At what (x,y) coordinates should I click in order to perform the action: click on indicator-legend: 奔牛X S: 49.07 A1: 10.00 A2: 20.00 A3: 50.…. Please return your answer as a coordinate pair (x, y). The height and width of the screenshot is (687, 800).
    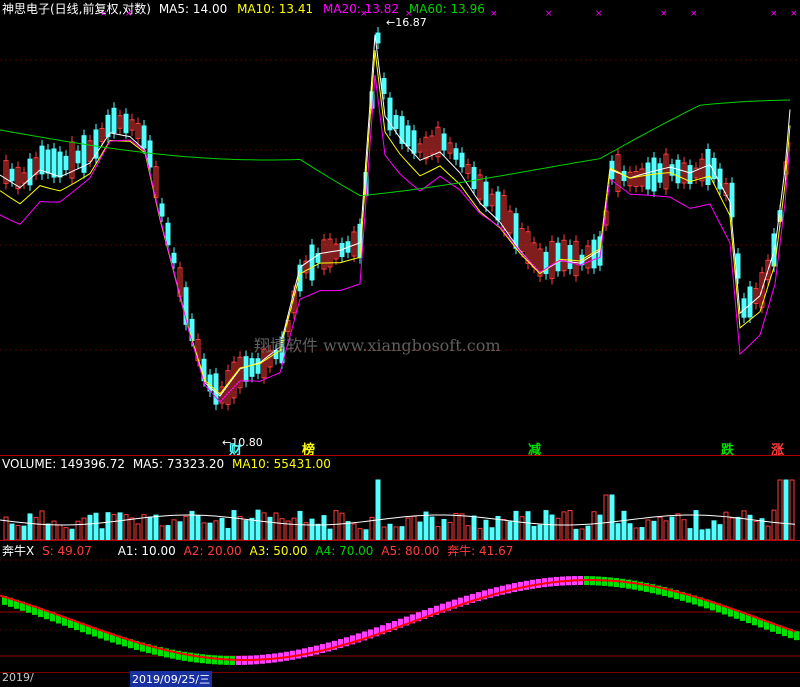
    Looking at the image, I should click on (257, 550).